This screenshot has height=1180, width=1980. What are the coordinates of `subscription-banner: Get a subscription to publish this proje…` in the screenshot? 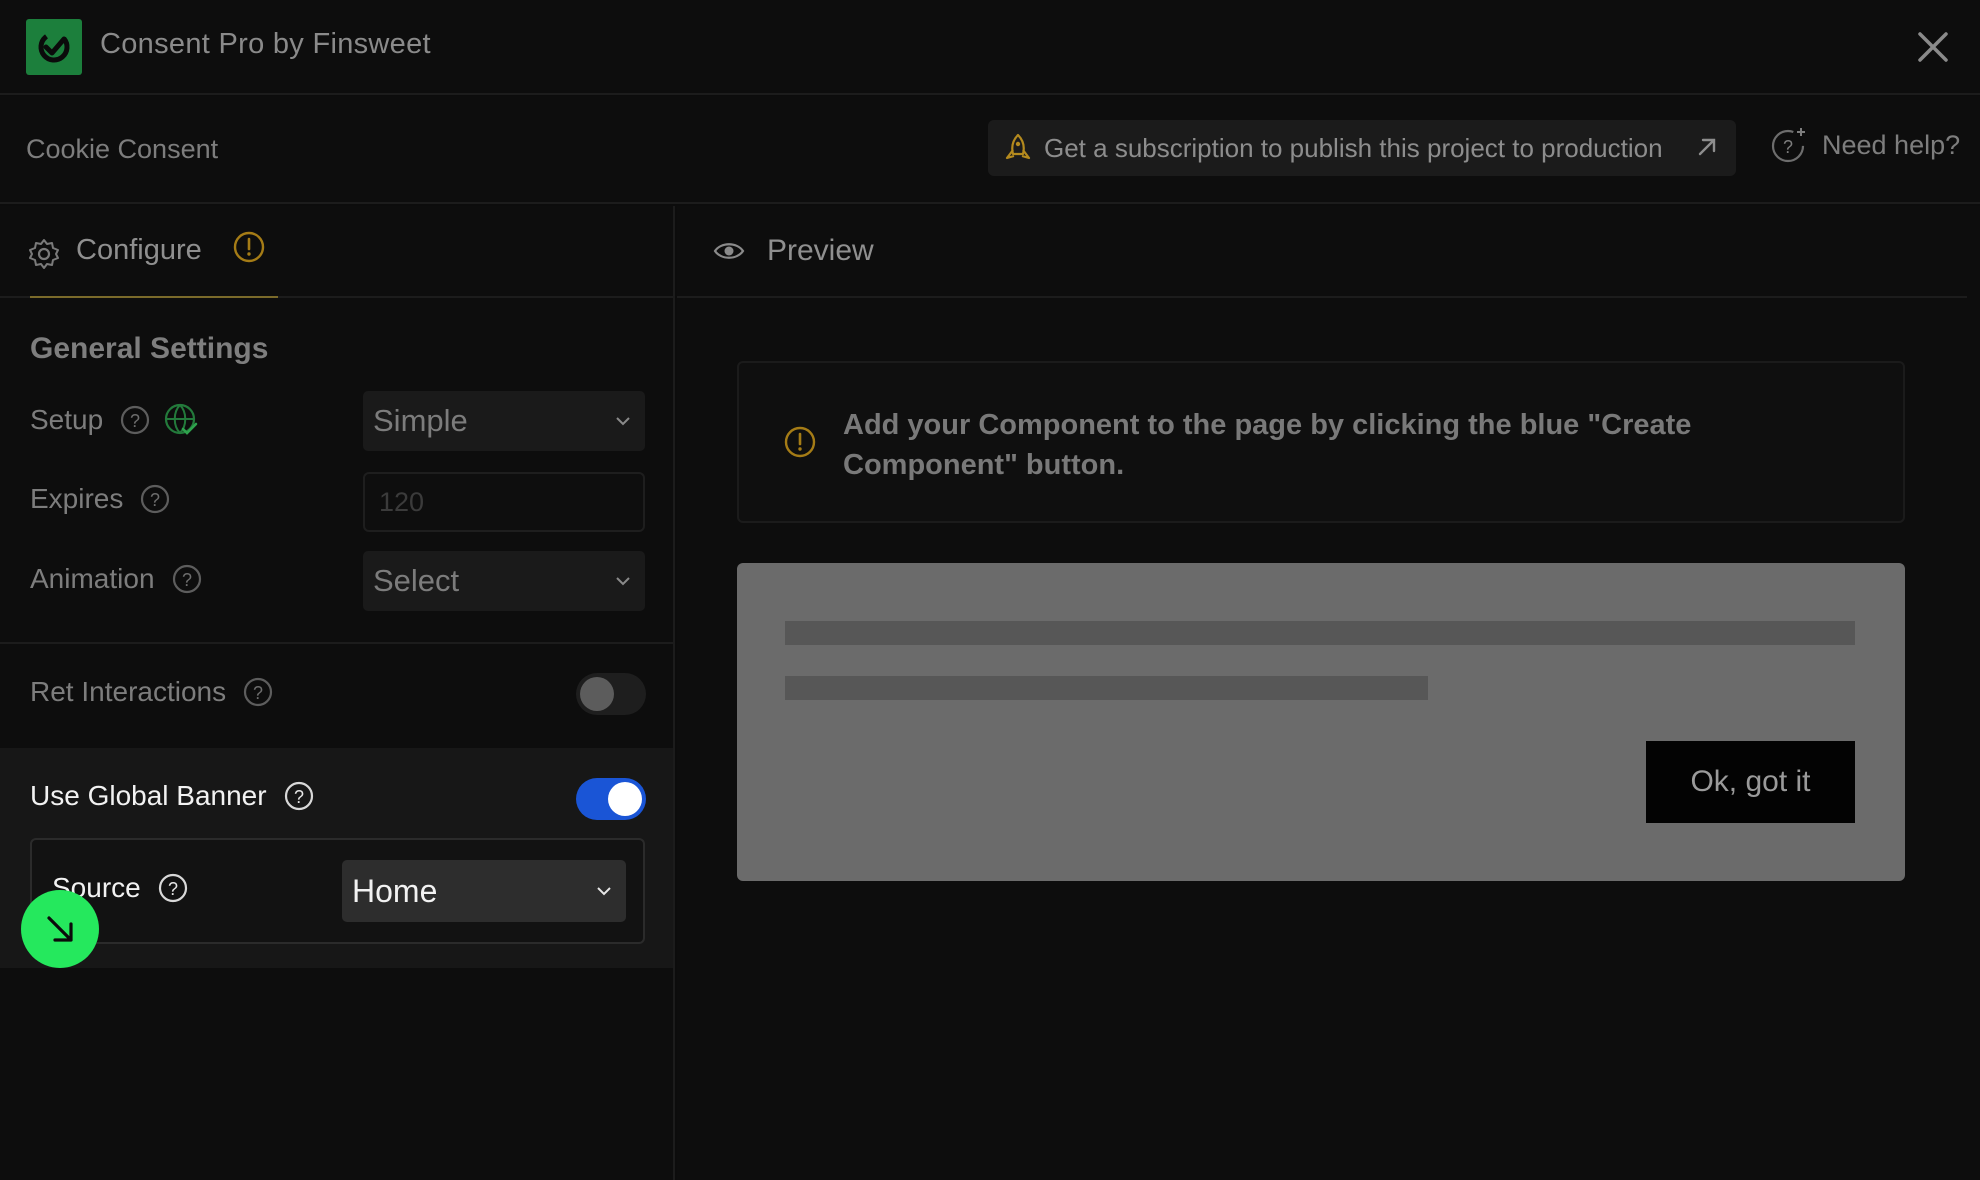 It's located at (1362, 148).